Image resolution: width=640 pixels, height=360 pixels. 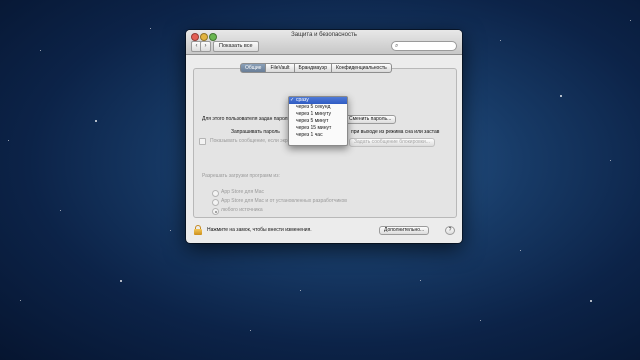 What do you see at coordinates (242, 210) in the screenshot?
I see `download-option-anywhere-label: любого источника` at bounding box center [242, 210].